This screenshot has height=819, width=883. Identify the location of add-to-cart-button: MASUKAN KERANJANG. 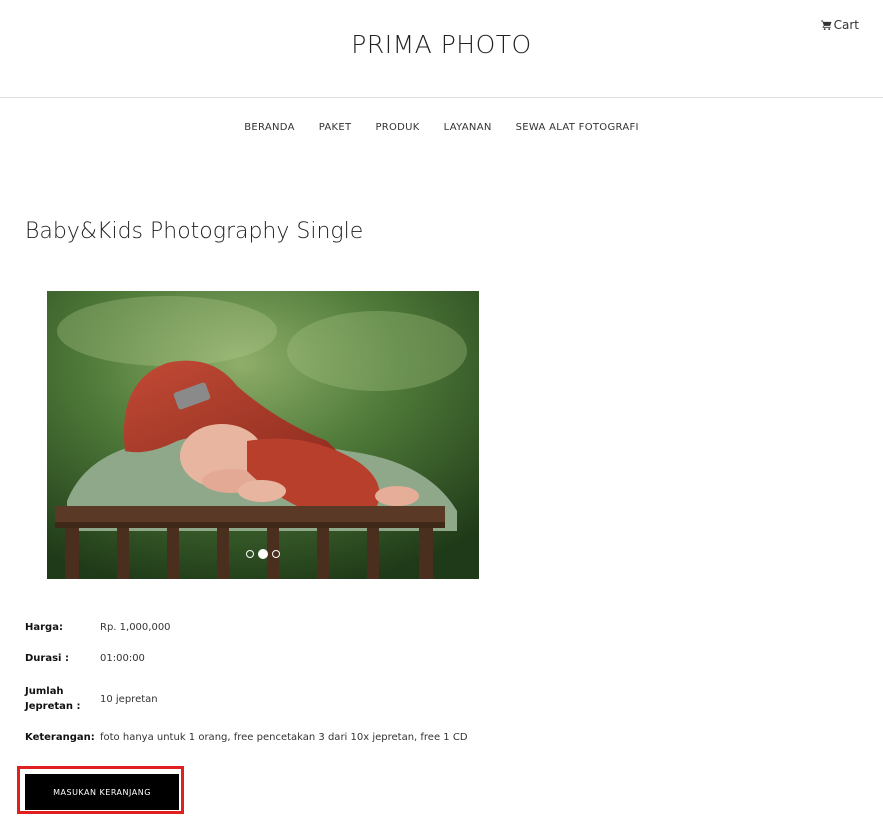
(102, 792).